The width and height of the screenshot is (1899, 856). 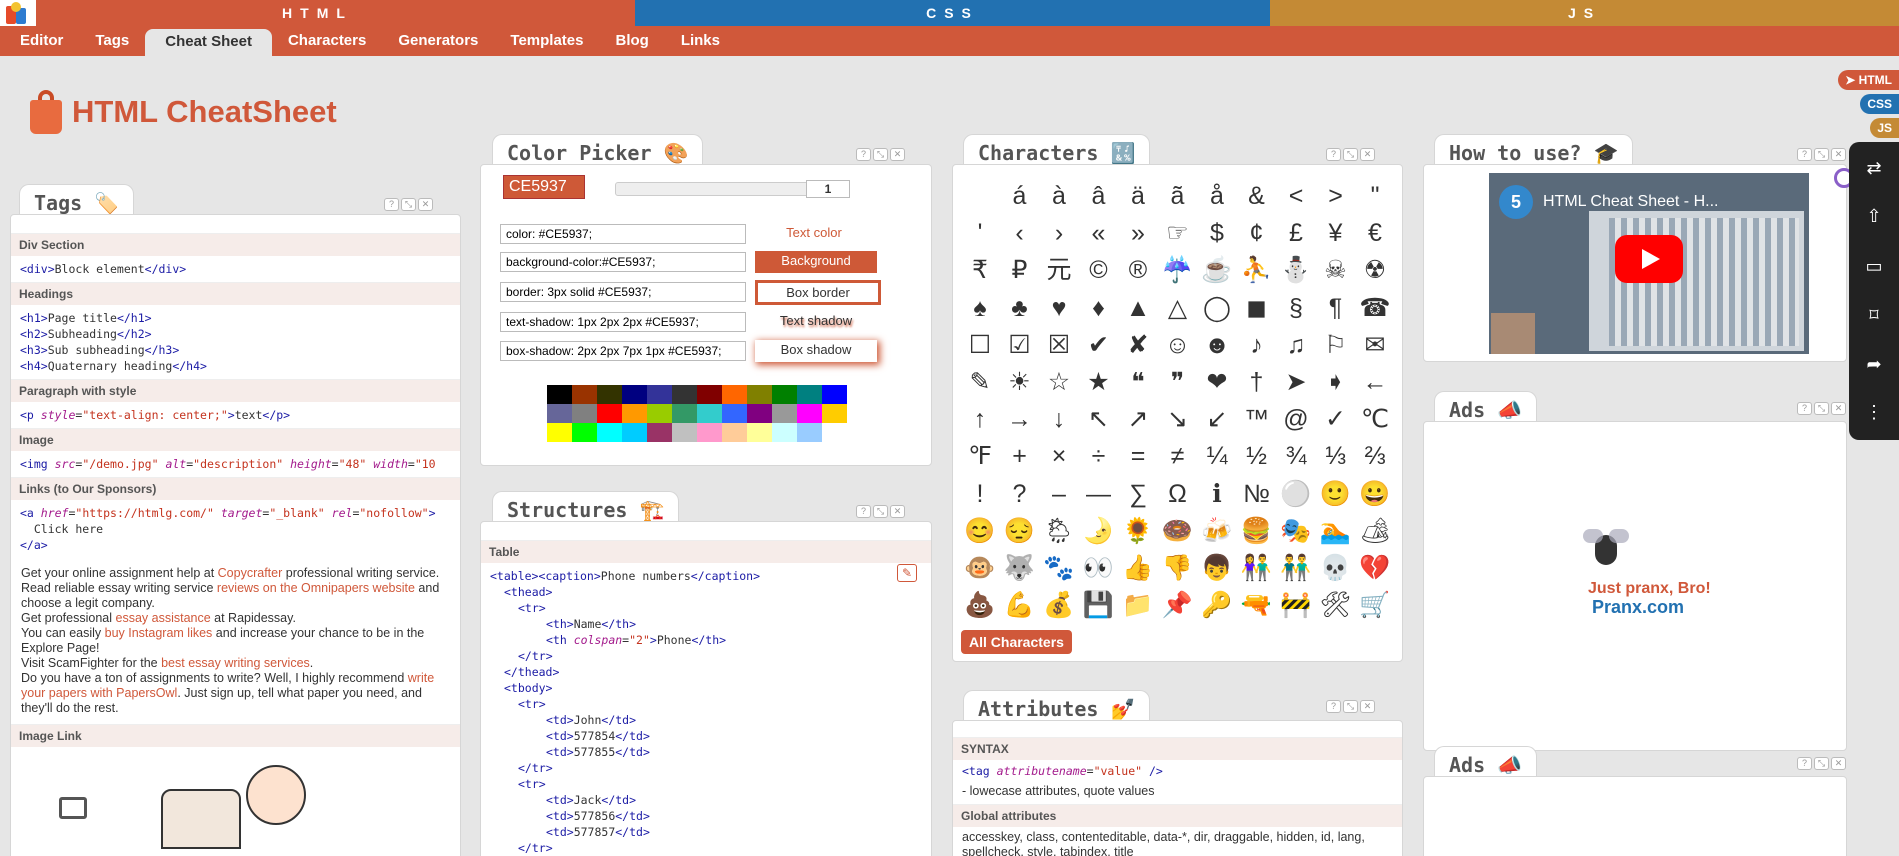 I want to click on css-tag-button: CSS, so click(x=1879, y=104).